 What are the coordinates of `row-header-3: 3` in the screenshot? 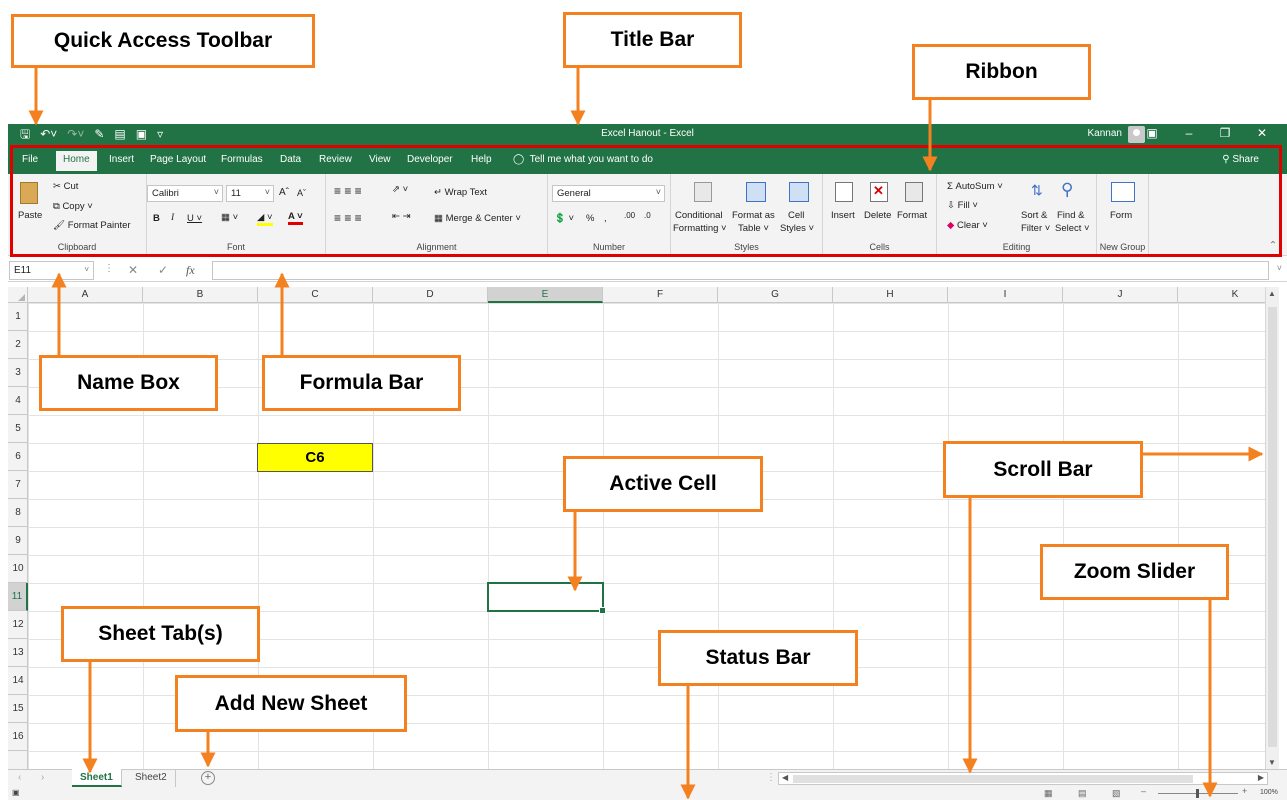 It's located at (18, 373).